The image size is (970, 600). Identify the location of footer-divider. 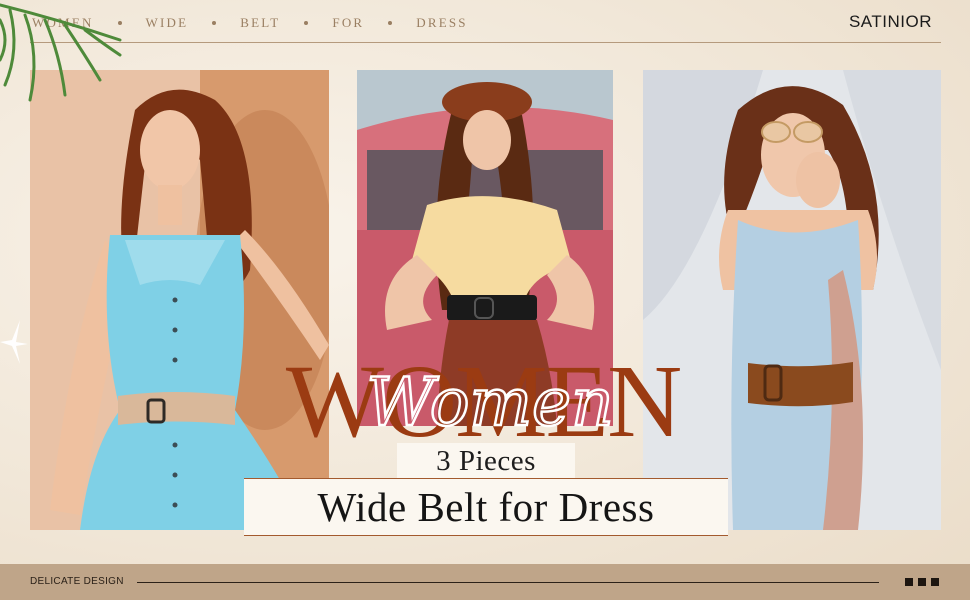
(508, 582).